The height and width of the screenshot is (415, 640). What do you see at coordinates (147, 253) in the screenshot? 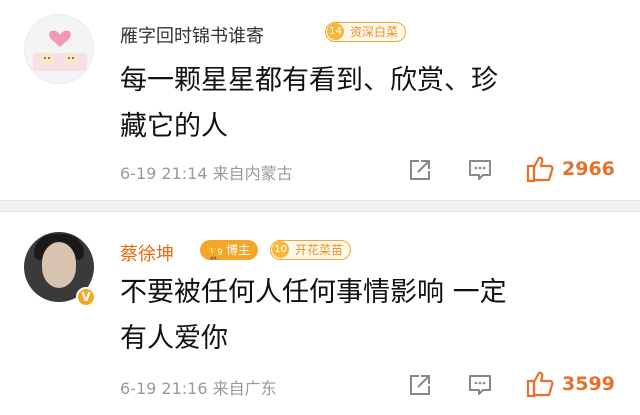
I see `username: 蔡徐坤` at bounding box center [147, 253].